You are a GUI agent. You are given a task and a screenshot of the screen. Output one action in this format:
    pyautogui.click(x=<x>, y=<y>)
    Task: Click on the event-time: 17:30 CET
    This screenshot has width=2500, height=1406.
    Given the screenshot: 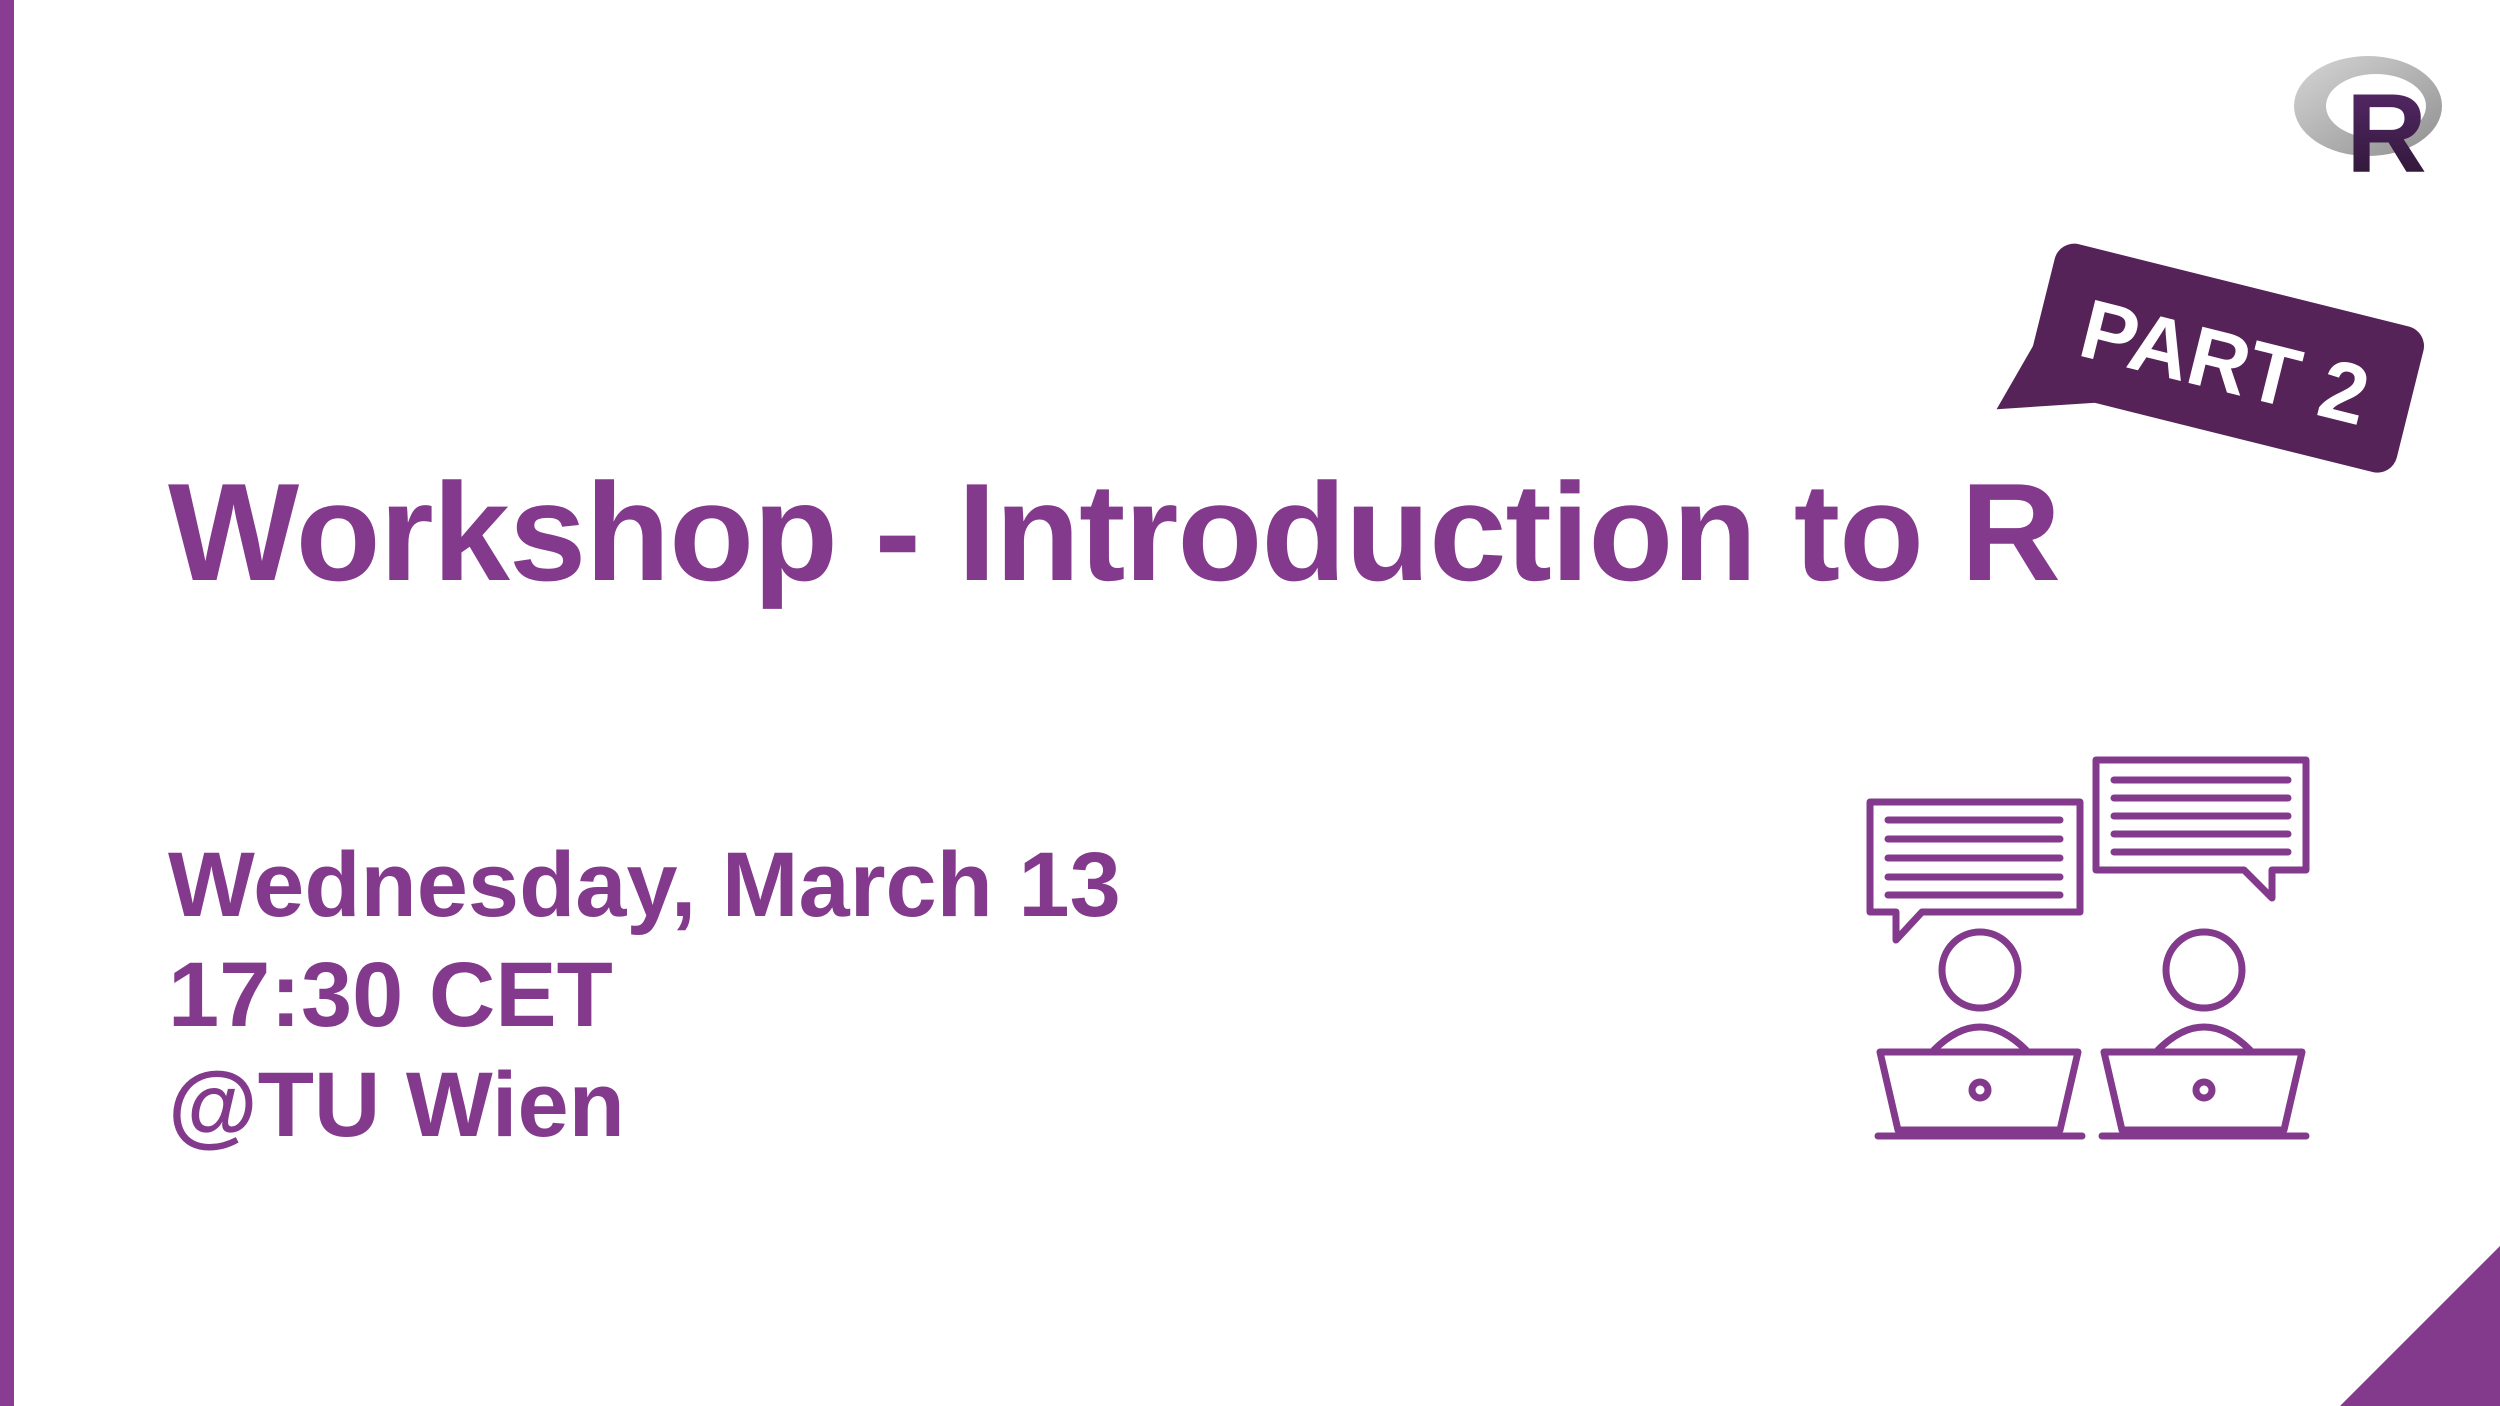 What is the action you would take?
    pyautogui.click(x=390, y=995)
    